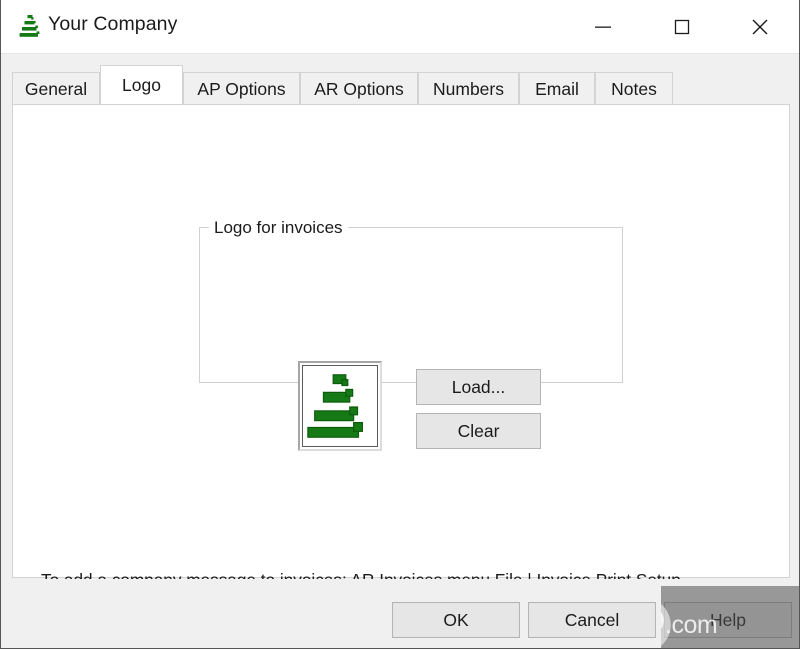  I want to click on logo-preview-box, so click(340, 406).